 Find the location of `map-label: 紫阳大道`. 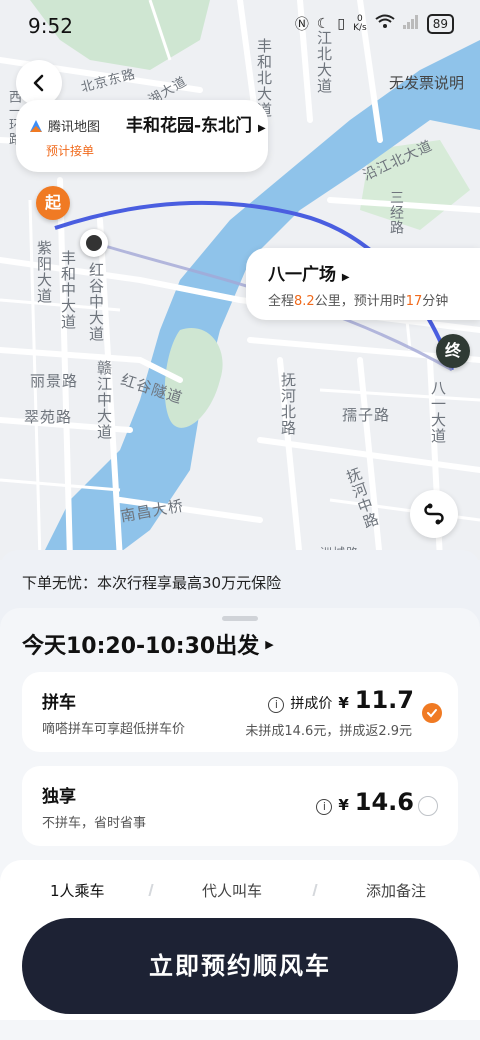

map-label: 紫阳大道 is located at coordinates (44, 272).